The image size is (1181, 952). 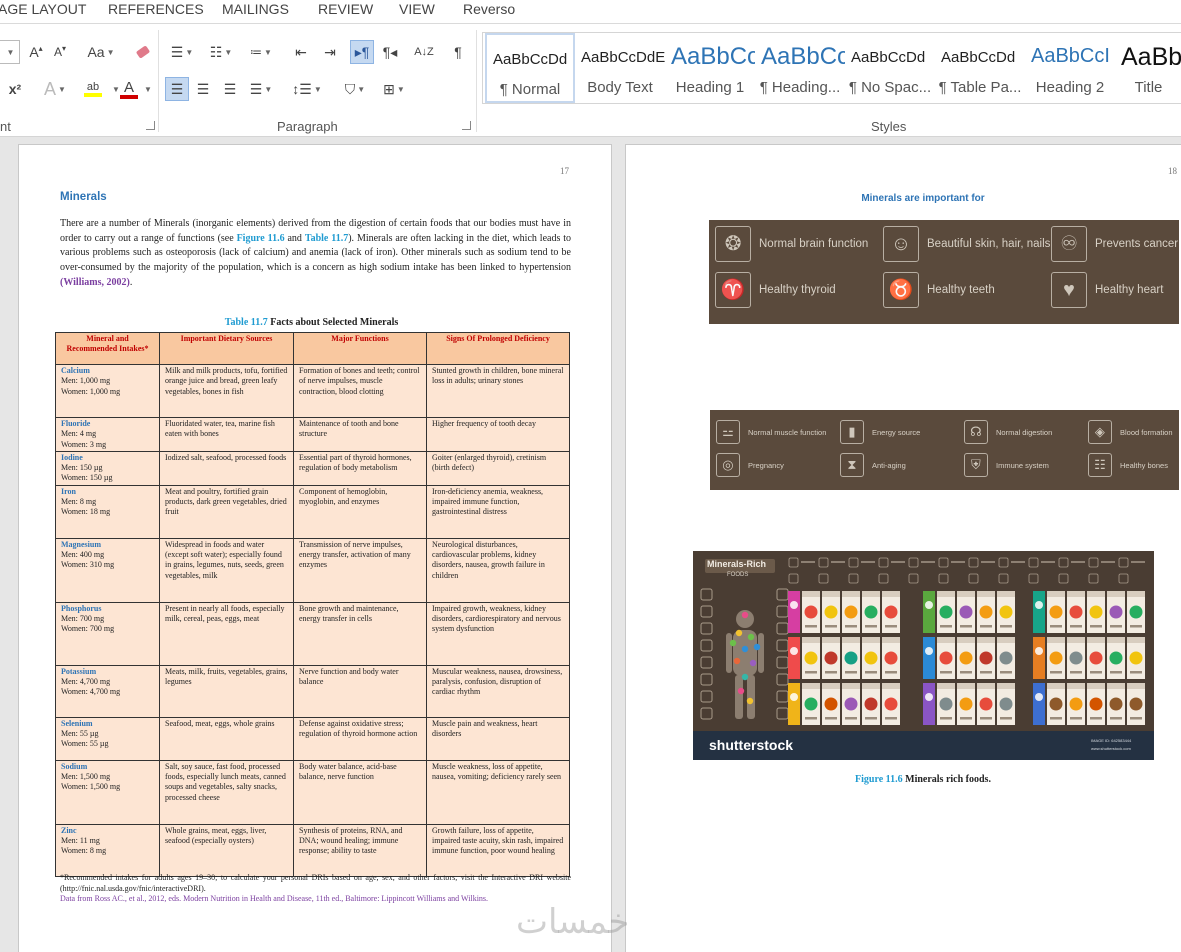 What do you see at coordinates (390, 52) in the screenshot?
I see `rtl-direction-button: ¶◂` at bounding box center [390, 52].